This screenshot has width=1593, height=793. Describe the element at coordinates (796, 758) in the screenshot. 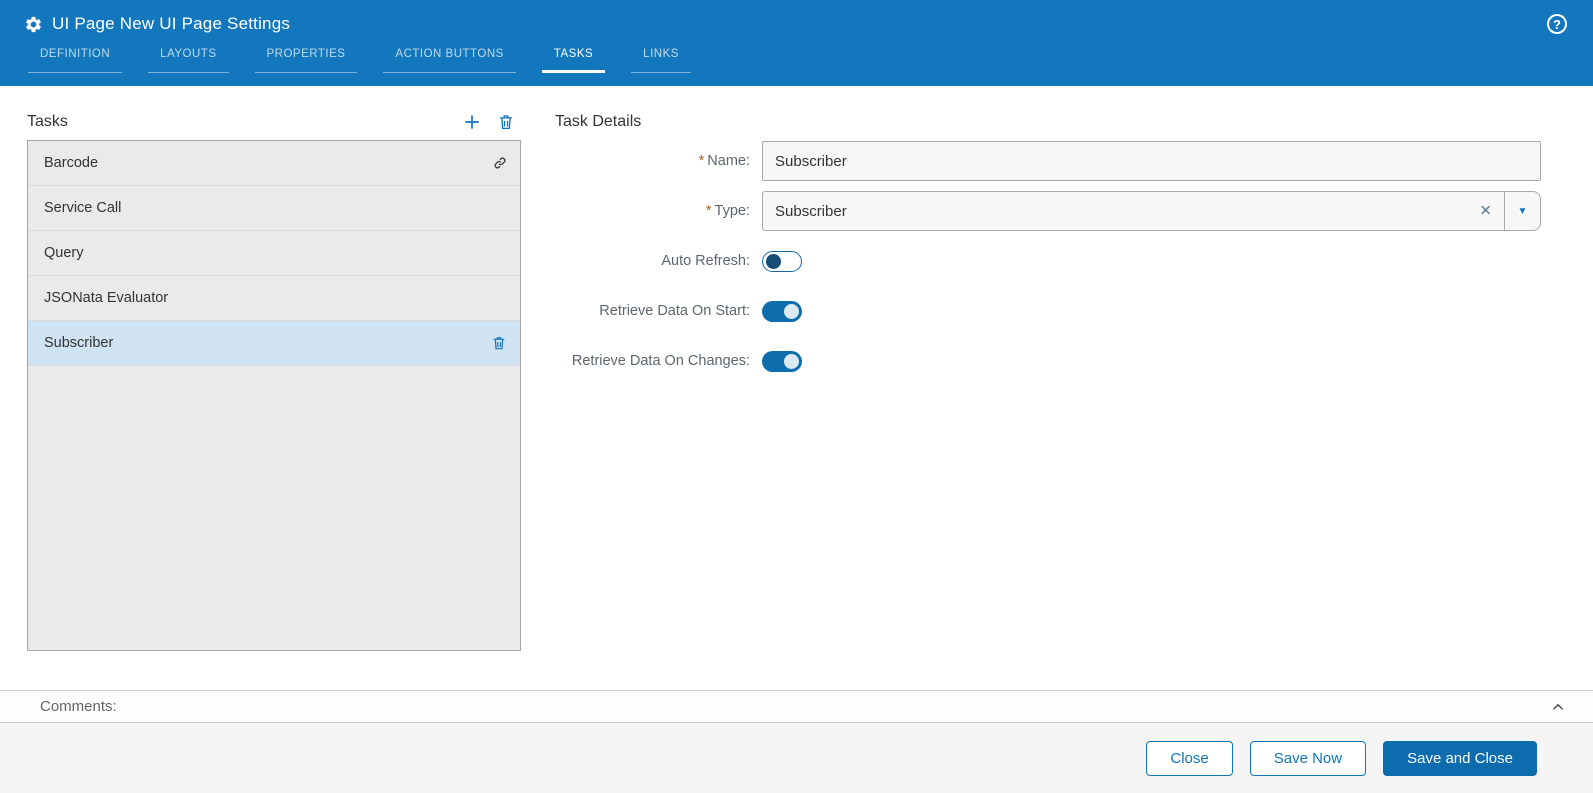

I see `footer: Close Save Now Save and Close` at that location.